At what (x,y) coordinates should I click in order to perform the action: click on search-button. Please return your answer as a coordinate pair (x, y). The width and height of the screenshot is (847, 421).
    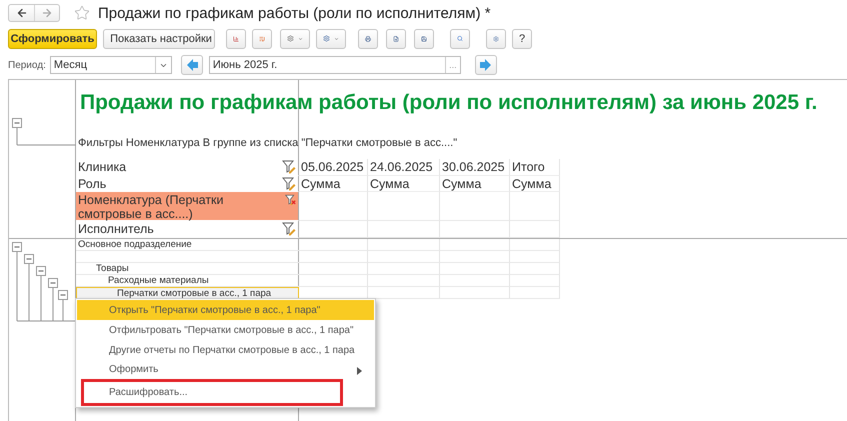
    Looking at the image, I should click on (460, 38).